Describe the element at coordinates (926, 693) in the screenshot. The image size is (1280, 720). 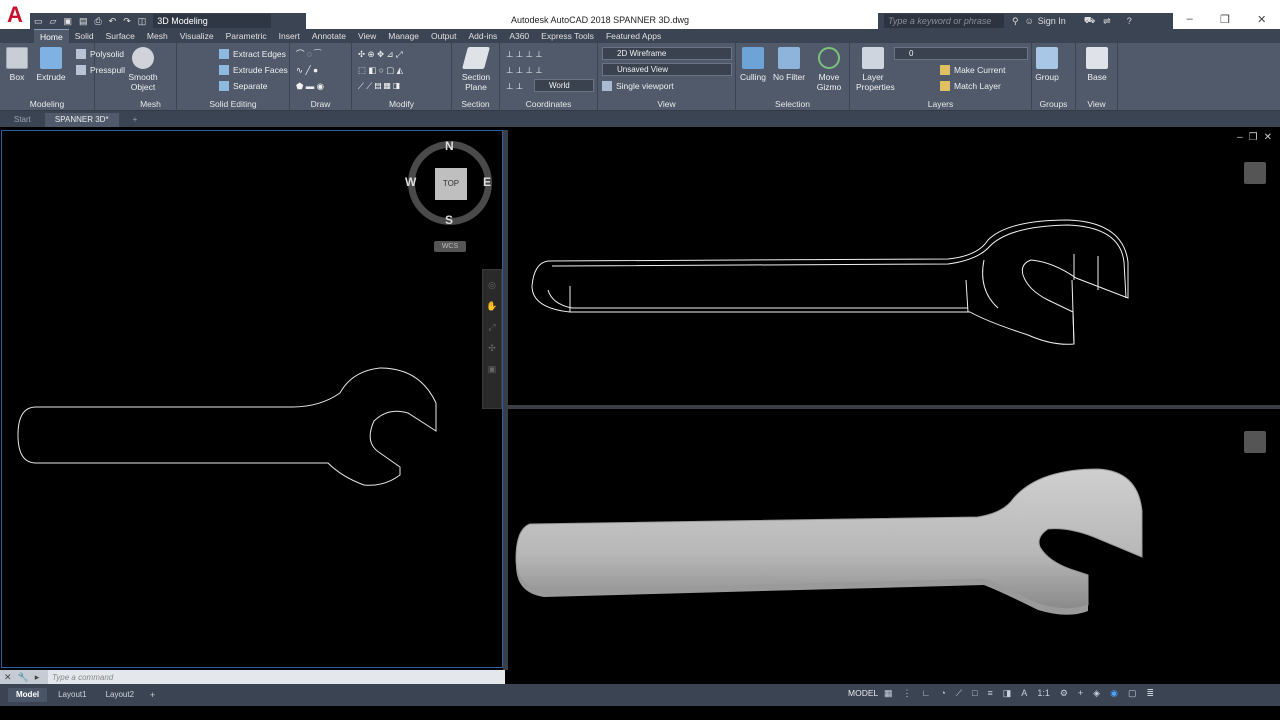
I see `ortho-icon: ∟` at that location.